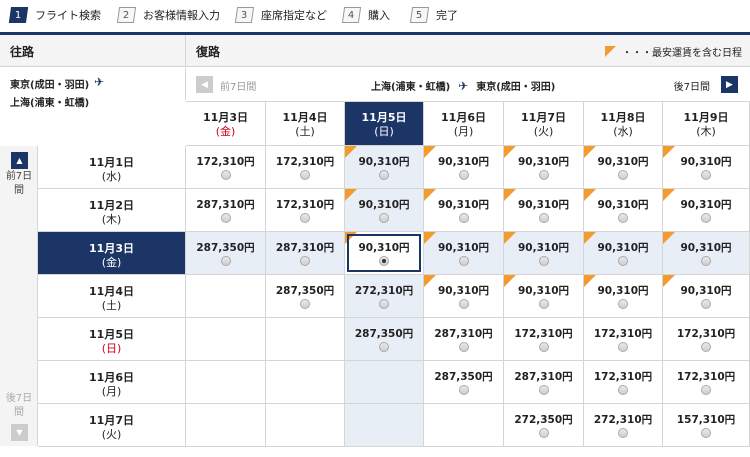 The image size is (750, 457). I want to click on chevron-up-icon: ▲, so click(19, 160).